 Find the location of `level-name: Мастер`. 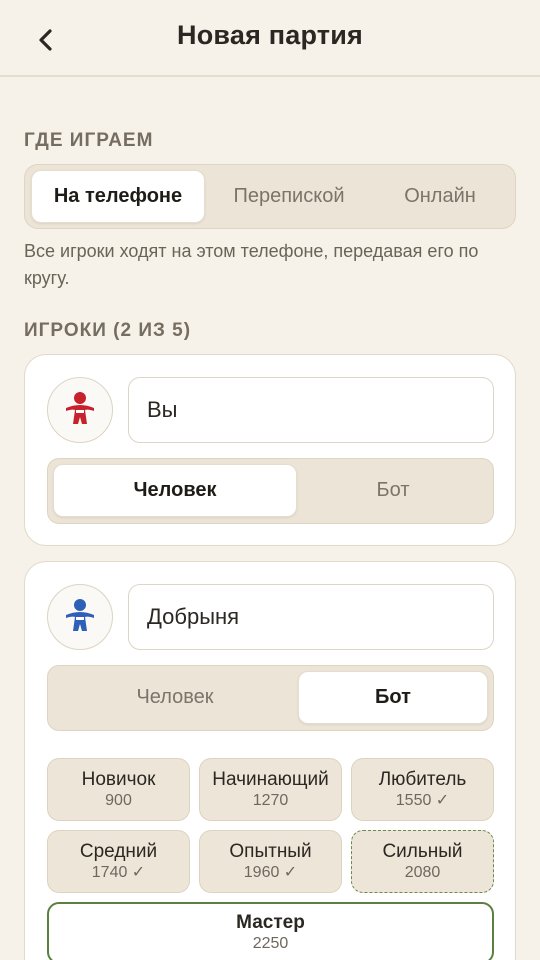

level-name: Мастер is located at coordinates (270, 922).